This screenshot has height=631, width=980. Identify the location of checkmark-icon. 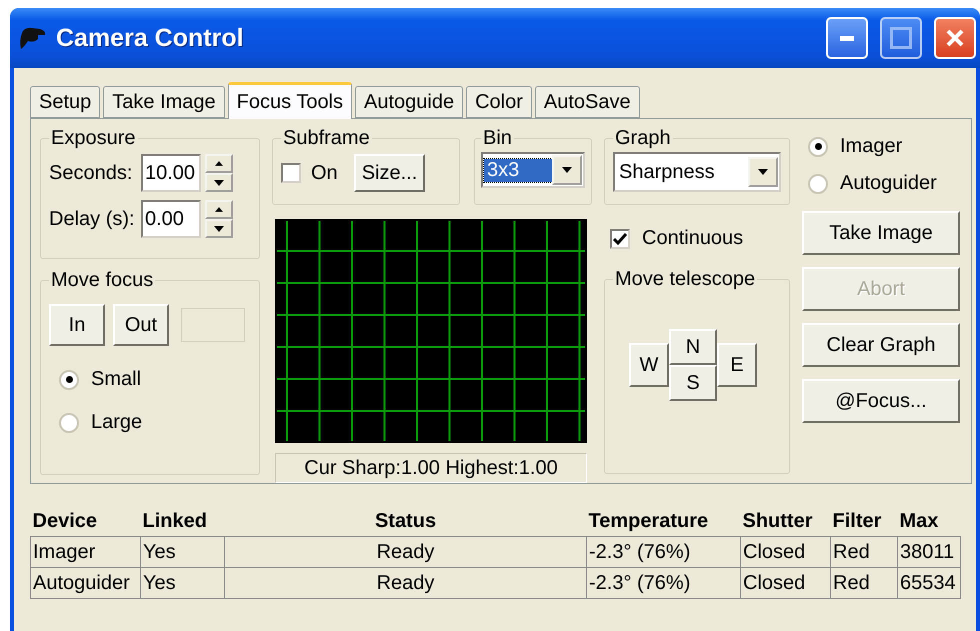
(620, 238).